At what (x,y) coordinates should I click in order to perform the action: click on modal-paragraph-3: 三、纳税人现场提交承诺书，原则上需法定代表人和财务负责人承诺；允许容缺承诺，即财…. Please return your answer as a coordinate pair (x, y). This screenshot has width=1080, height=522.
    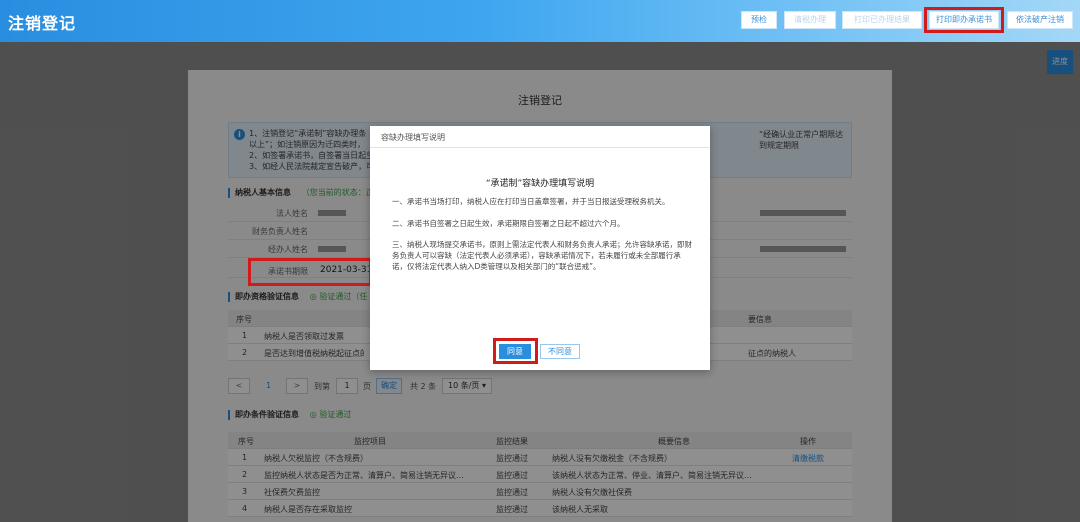
    Looking at the image, I should click on (542, 255).